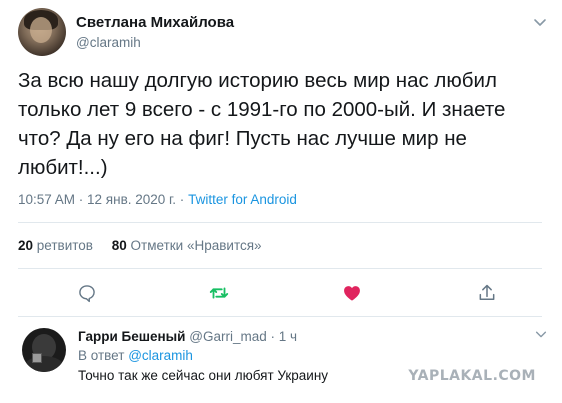 This screenshot has height=403, width=562. Describe the element at coordinates (472, 376) in the screenshot. I see `watermark: YAPLAKAL.COM` at that location.